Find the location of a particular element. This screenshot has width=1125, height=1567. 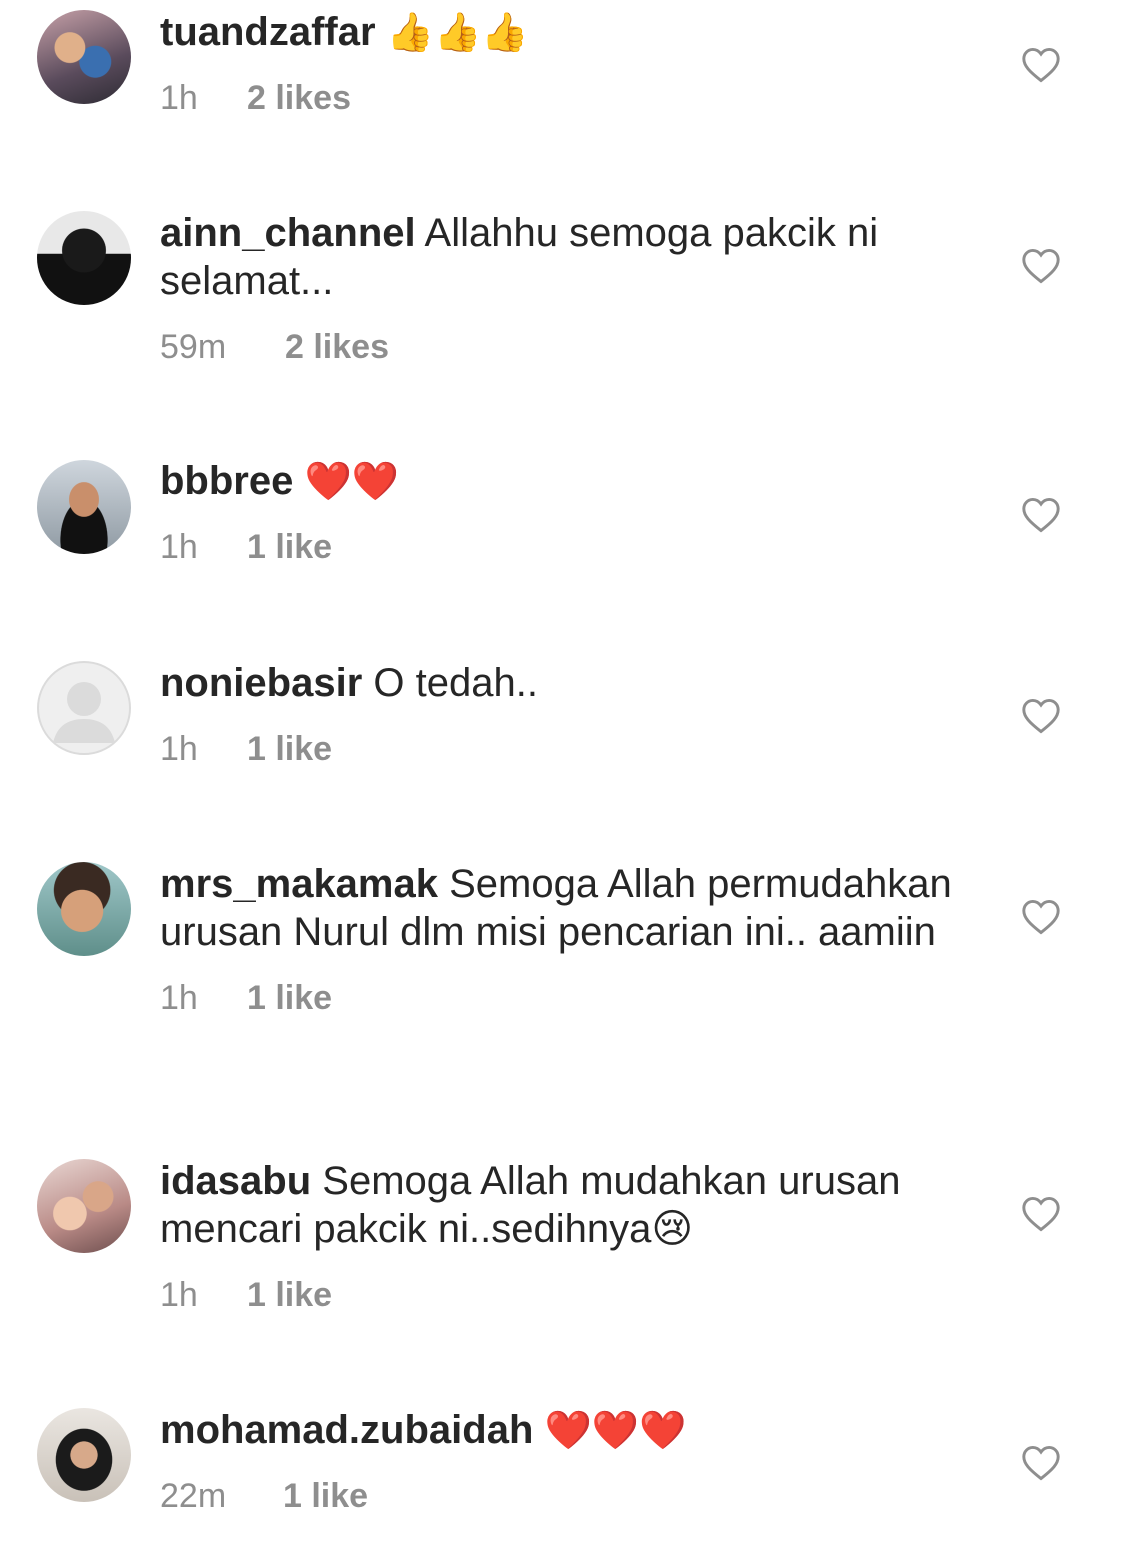

comment-username: noniebasir is located at coordinates (261, 683).